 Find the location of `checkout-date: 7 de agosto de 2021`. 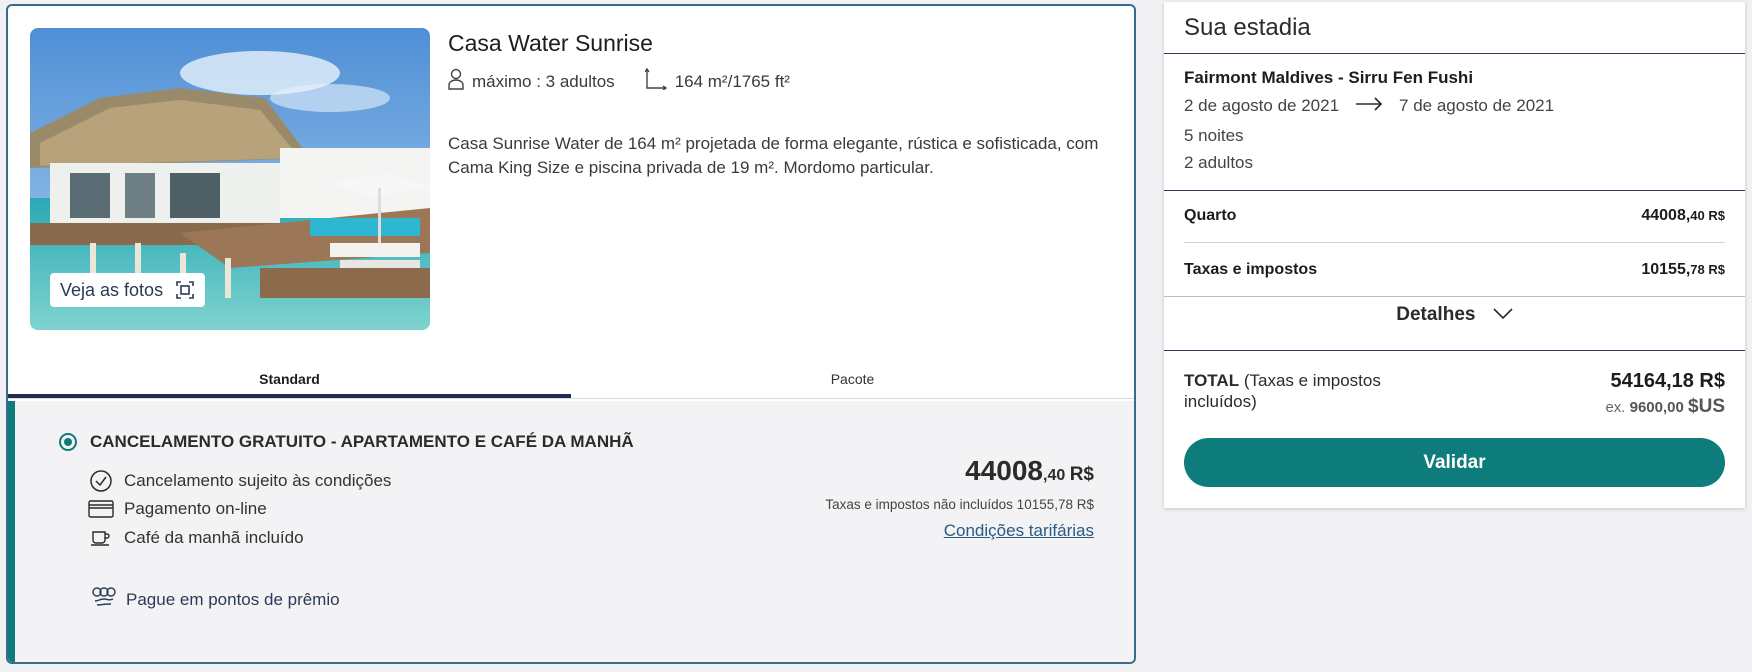

checkout-date: 7 de agosto de 2021 is located at coordinates (1477, 105).